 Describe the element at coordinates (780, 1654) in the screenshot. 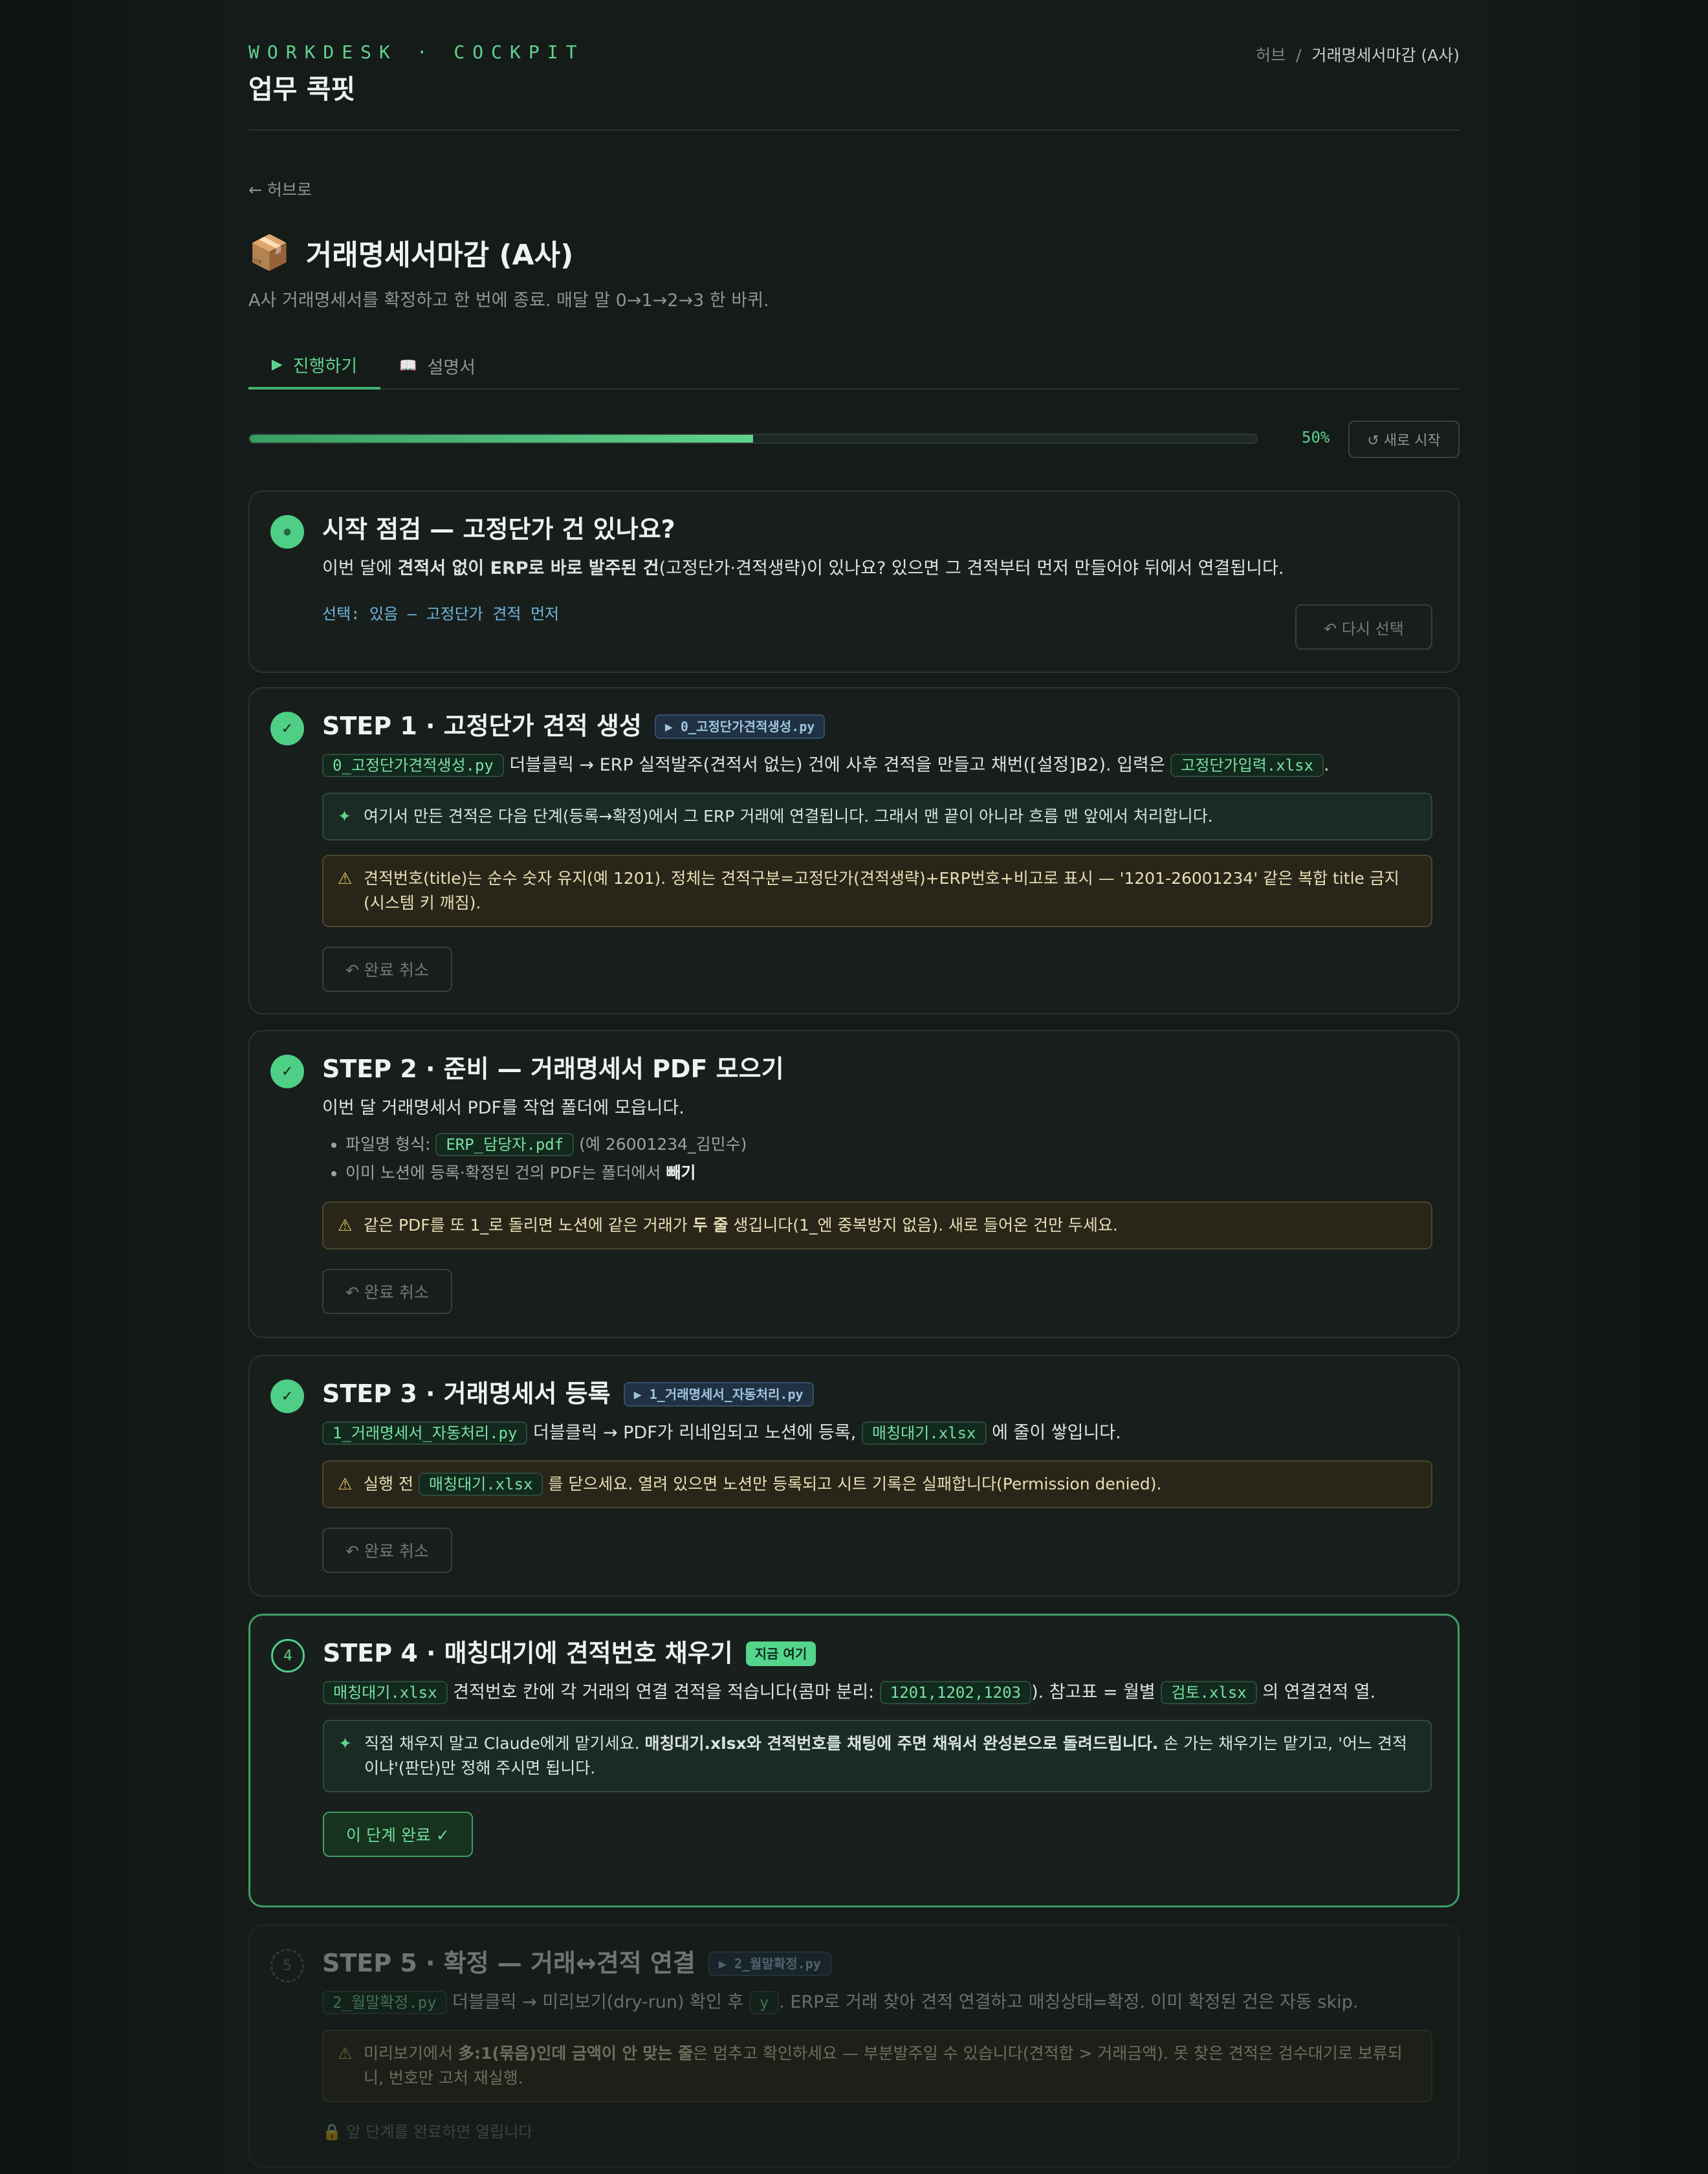

I see `current-step-tag: 지금 여기` at that location.